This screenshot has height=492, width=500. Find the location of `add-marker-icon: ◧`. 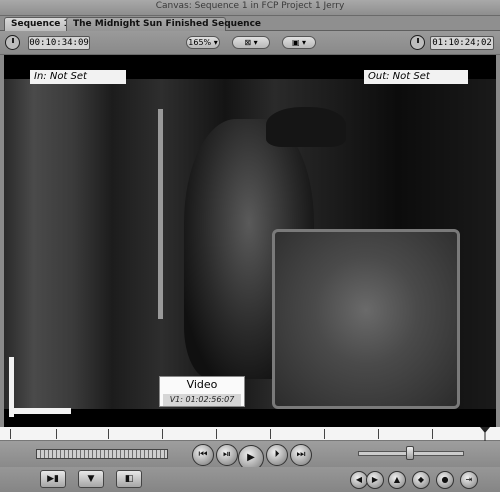

add-marker-icon: ◧ is located at coordinates (129, 479).